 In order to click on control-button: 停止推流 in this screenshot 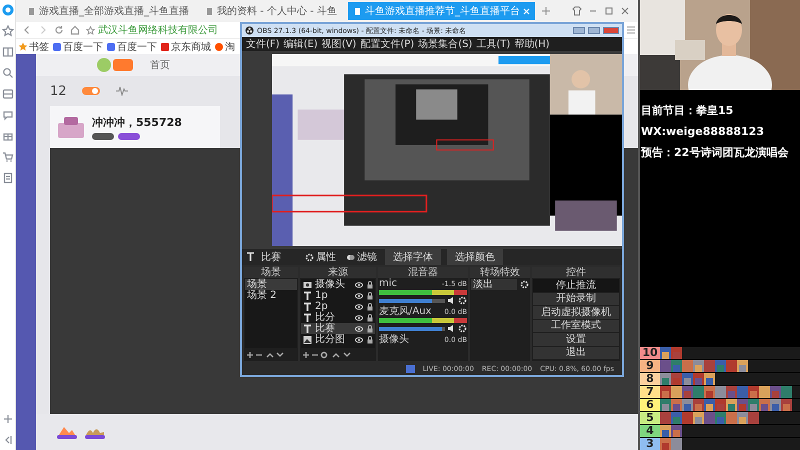, I will do `click(576, 285)`.